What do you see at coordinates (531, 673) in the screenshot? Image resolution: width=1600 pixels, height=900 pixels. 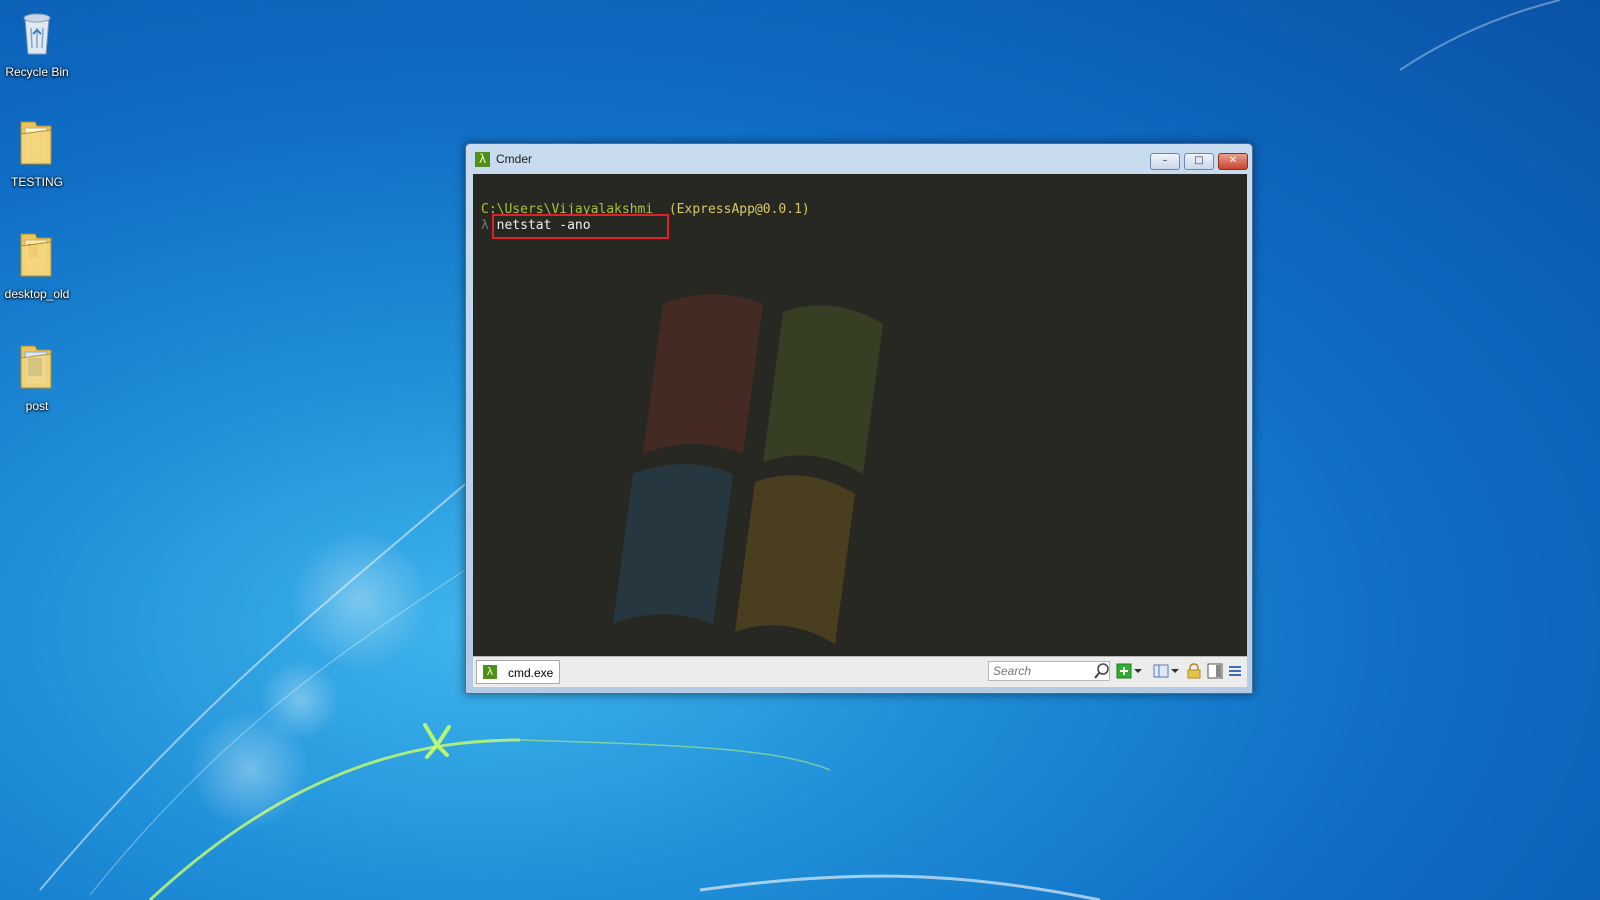 I see `tab-label: cmd.exe` at bounding box center [531, 673].